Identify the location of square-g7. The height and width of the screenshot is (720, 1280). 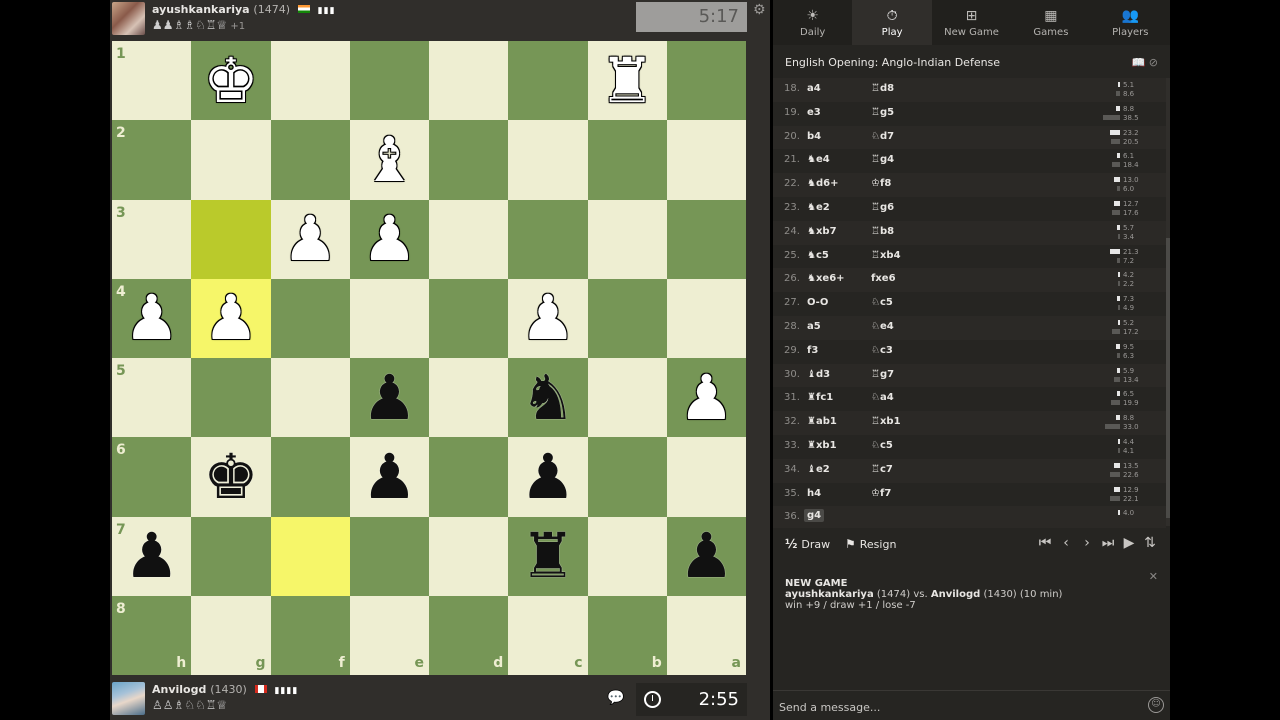
(231, 556).